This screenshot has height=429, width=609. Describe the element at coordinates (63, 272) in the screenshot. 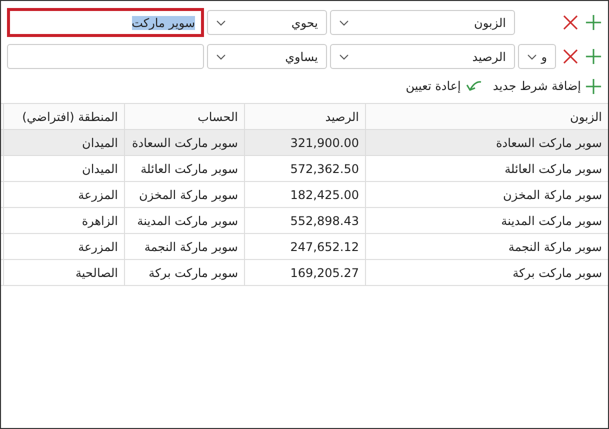

I see `table-cell: الصالحية` at that location.